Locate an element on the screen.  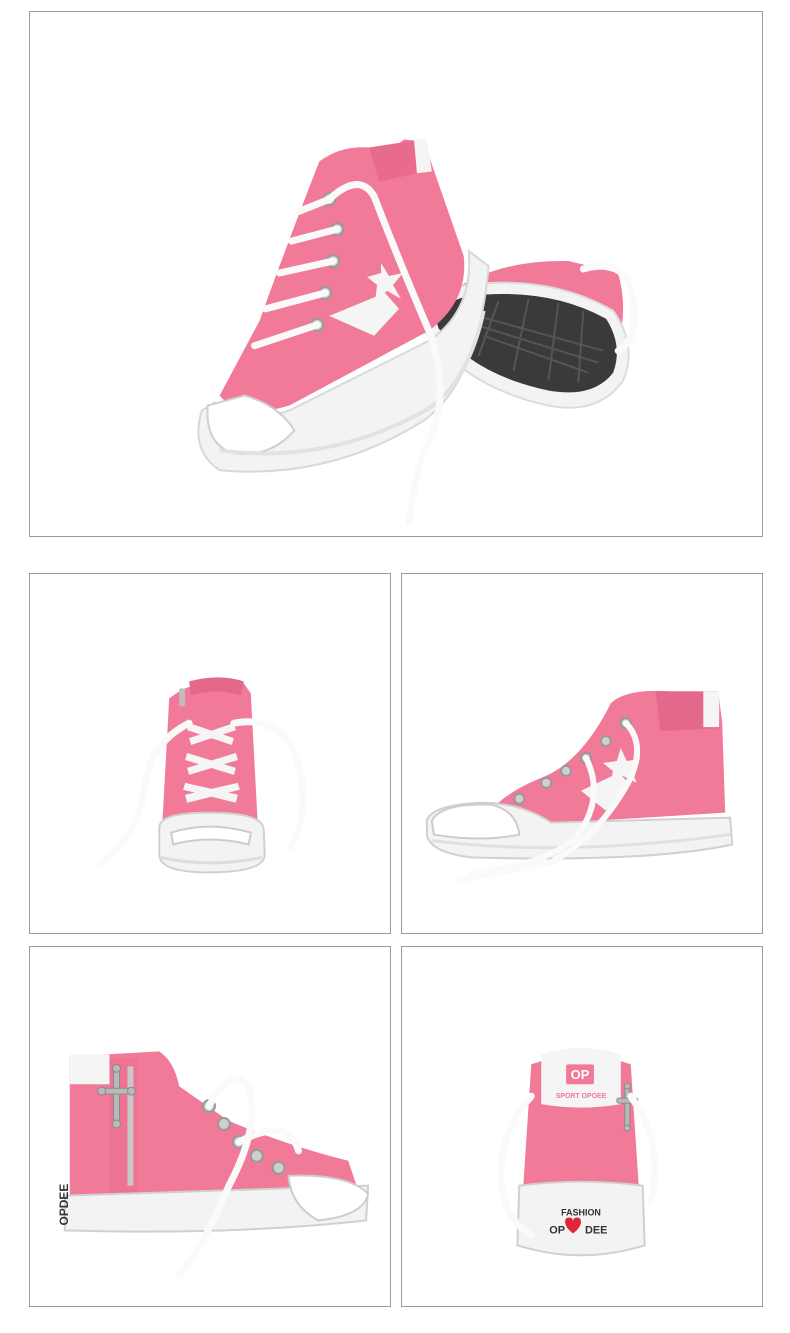
back-view-panel: OP SPORT OPOEE FASHION OP DEE is located at coordinates (582, 1126).